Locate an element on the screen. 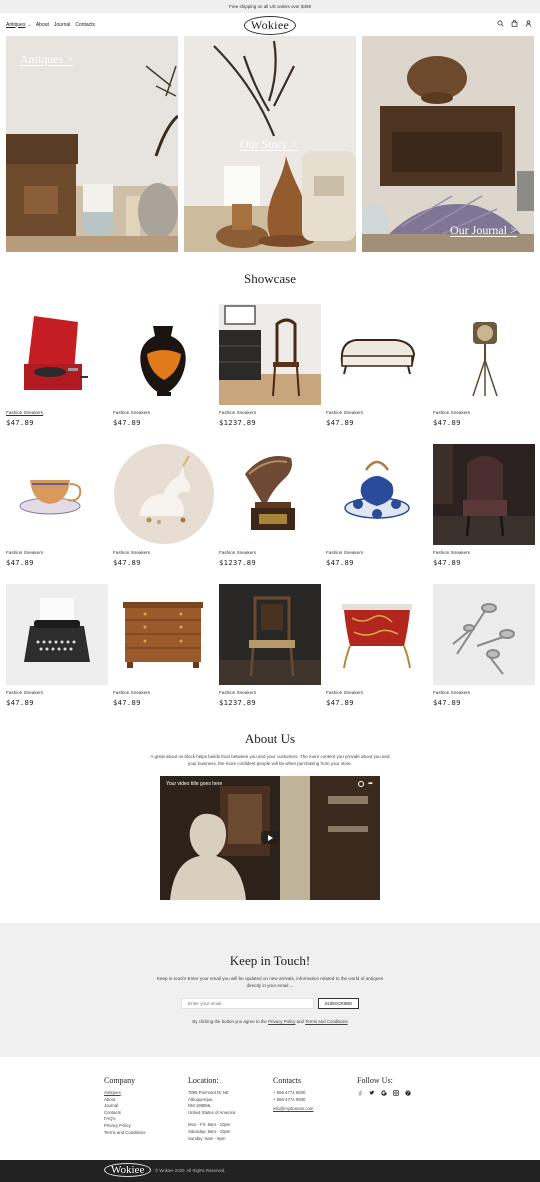 The image size is (540, 1182). nav-about: About is located at coordinates (42, 25).